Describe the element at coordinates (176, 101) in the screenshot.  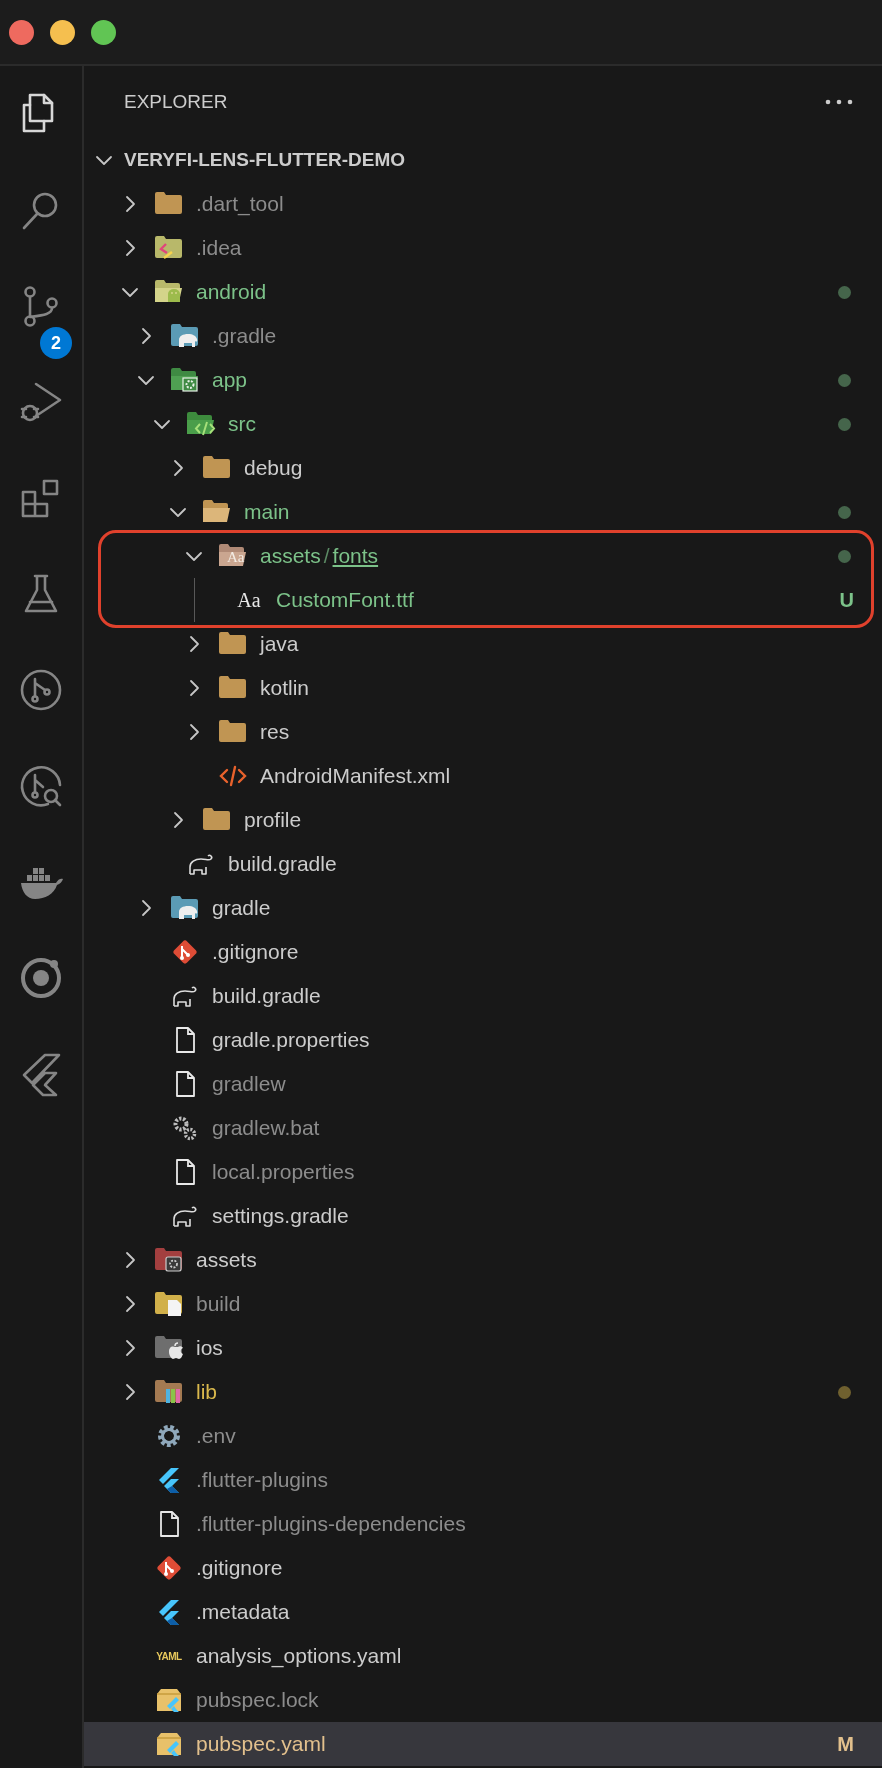
I see `explorer-title: EXPLORER` at that location.